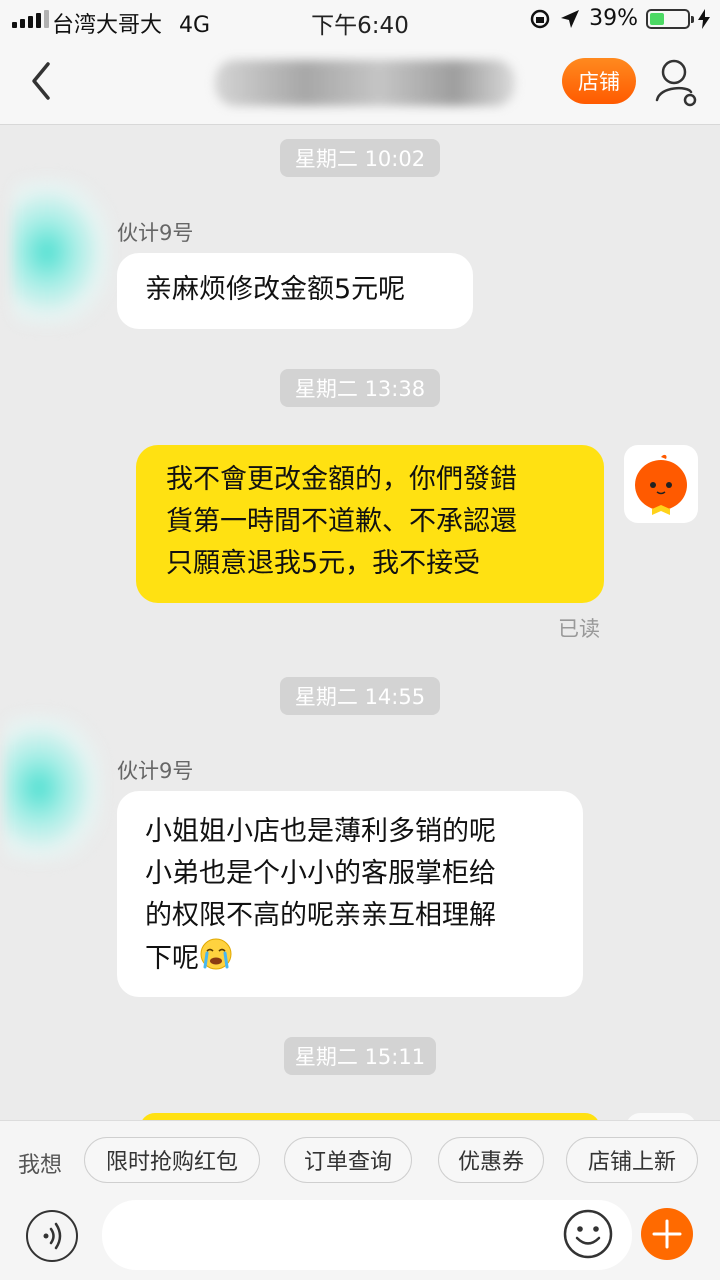  What do you see at coordinates (42, 81) in the screenshot?
I see `back-arrow-icon` at bounding box center [42, 81].